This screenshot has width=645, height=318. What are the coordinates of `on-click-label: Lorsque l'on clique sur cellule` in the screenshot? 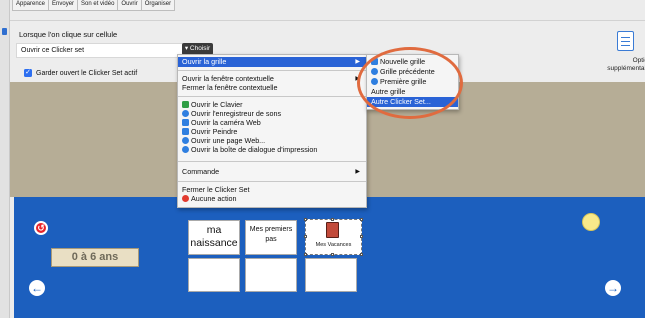 It's located at (68, 34).